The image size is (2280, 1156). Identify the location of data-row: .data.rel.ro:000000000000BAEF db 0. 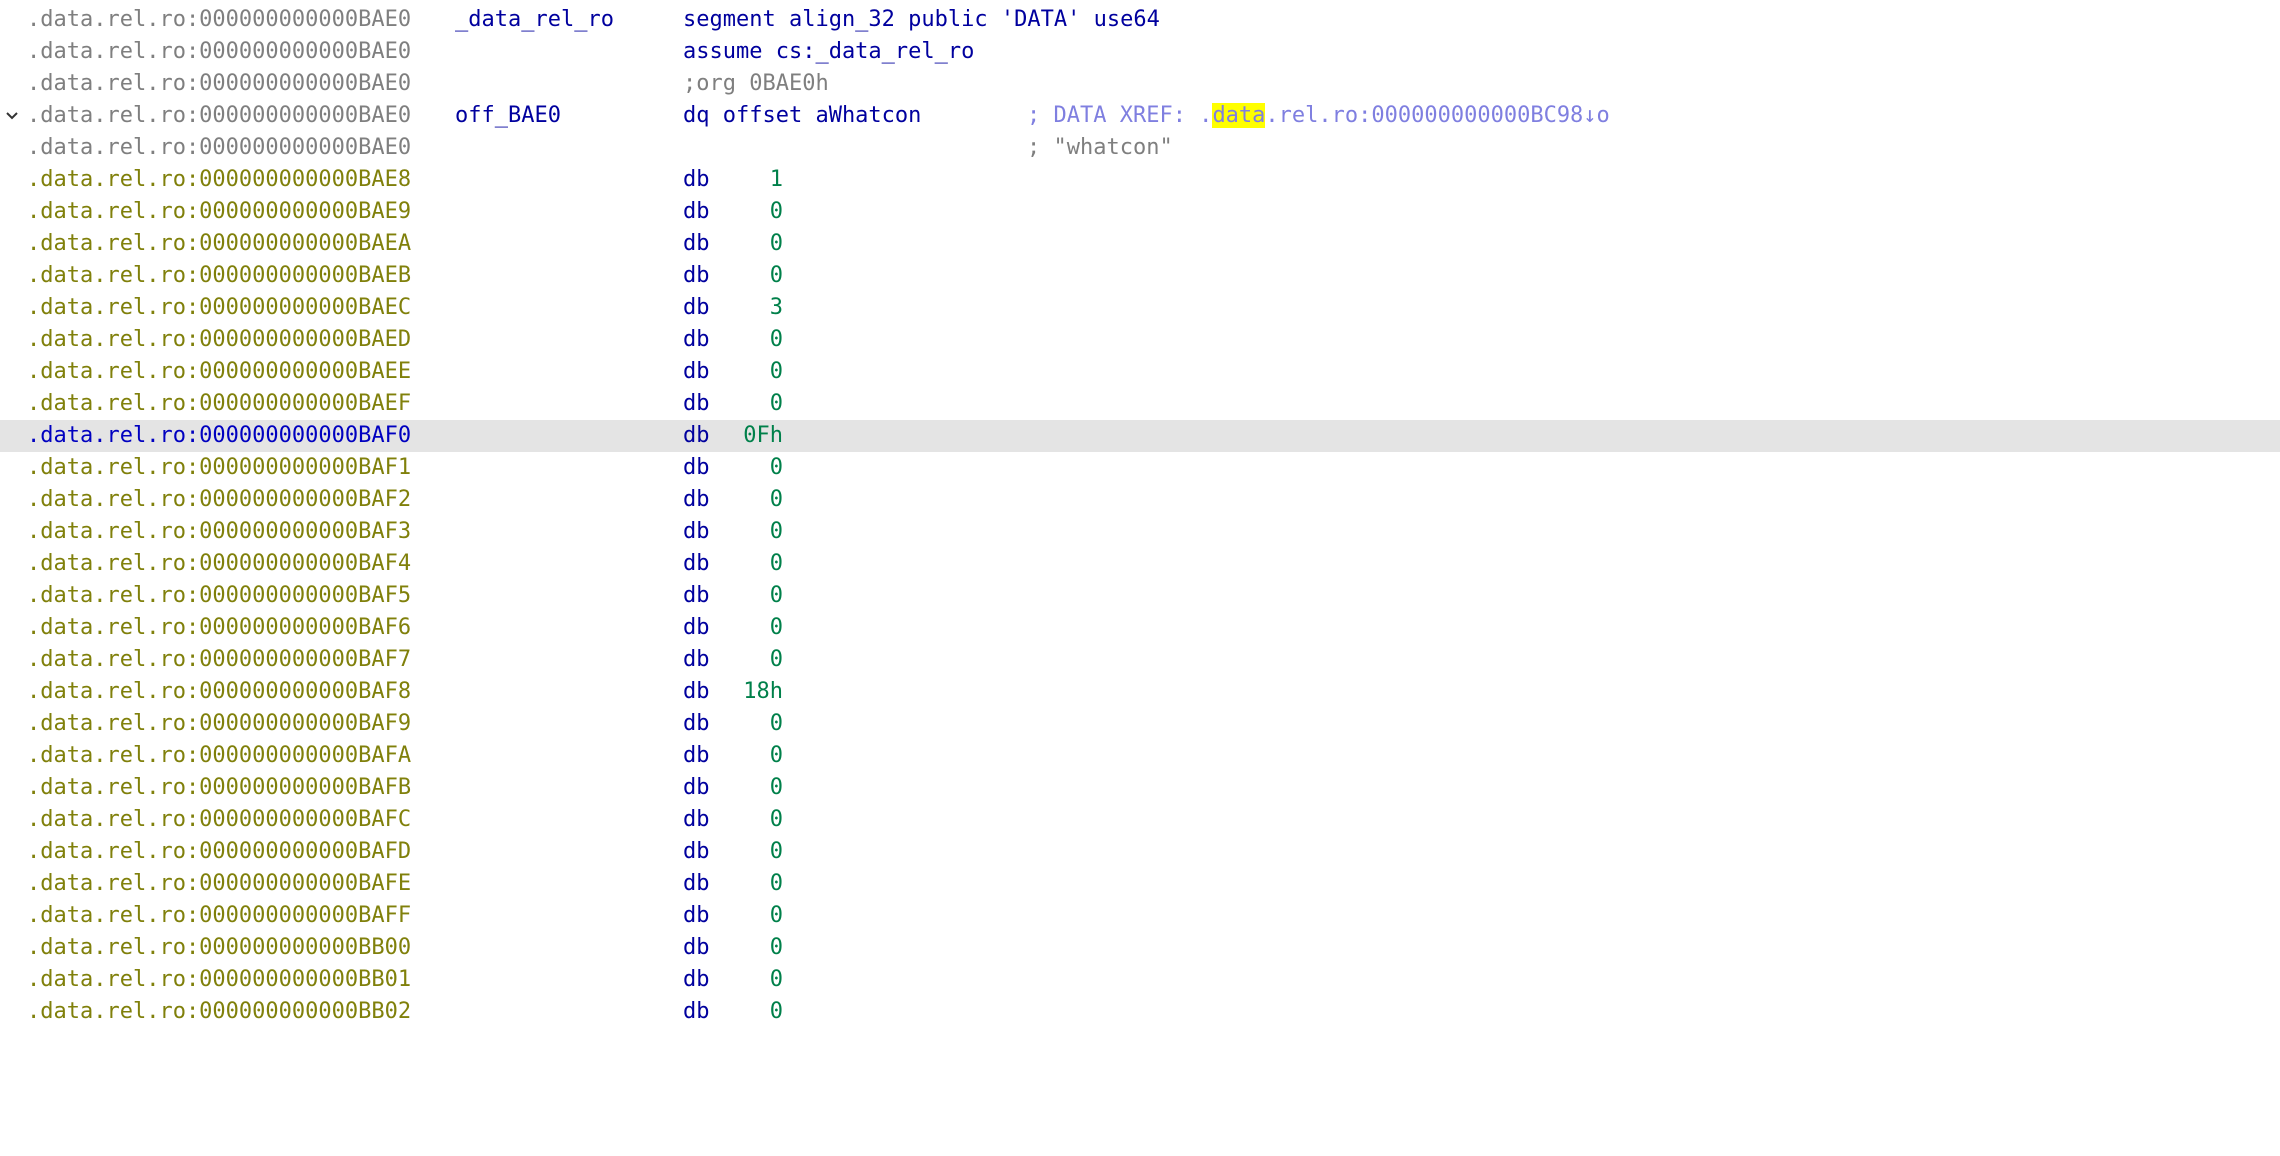
(1140, 404).